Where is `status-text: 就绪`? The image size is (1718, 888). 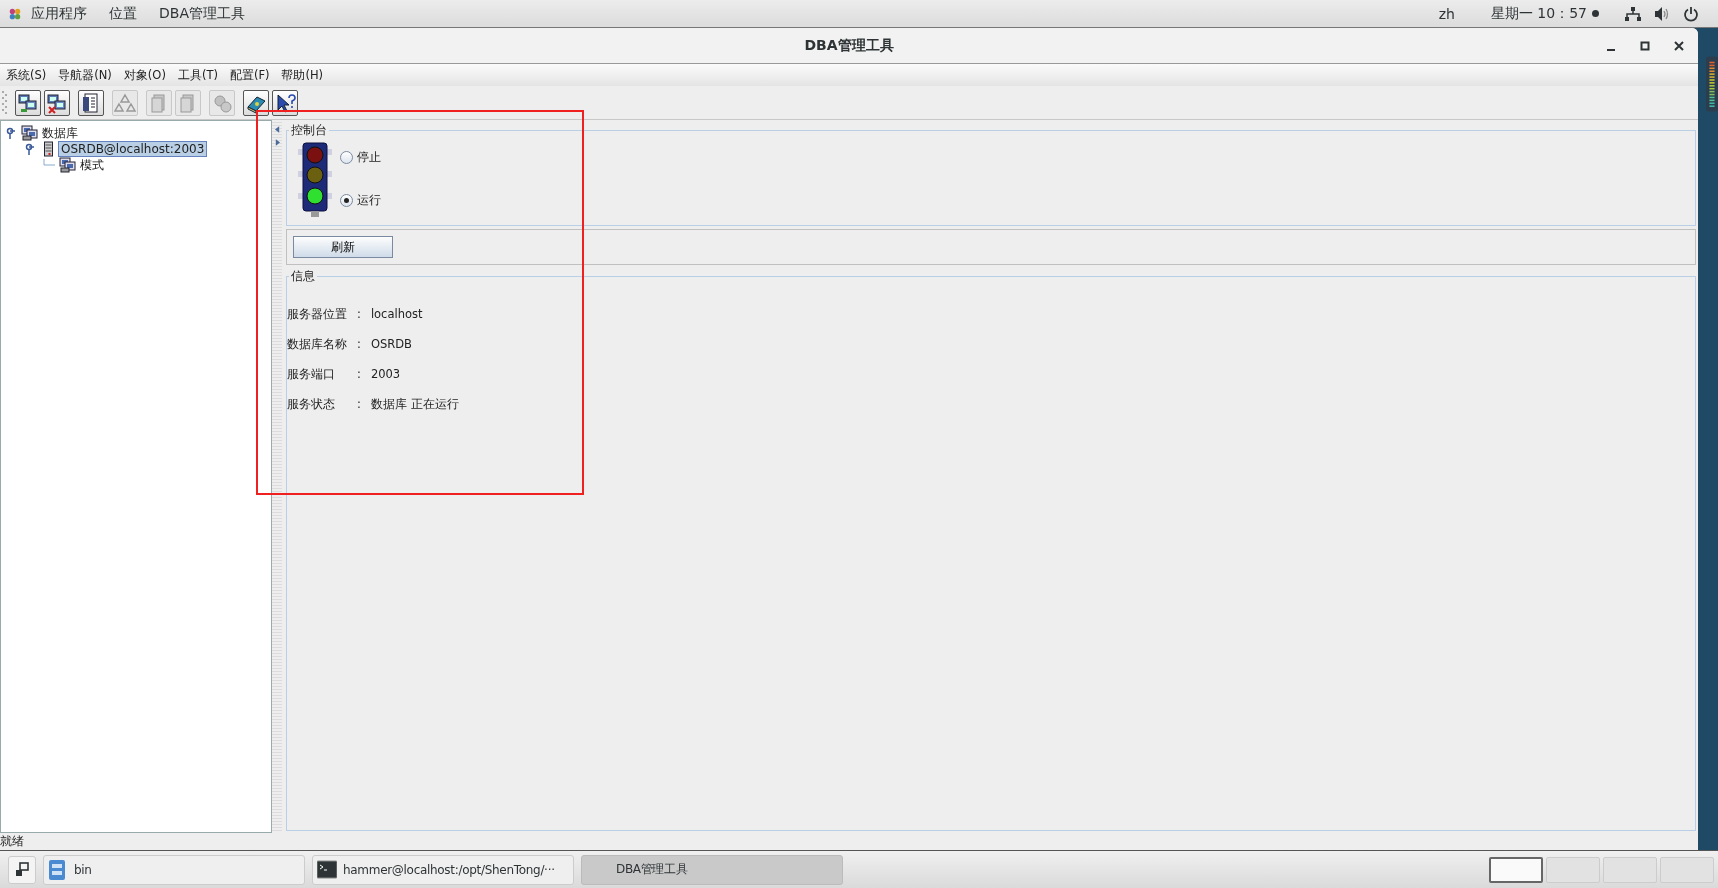
status-text: 就绪 is located at coordinates (12, 841).